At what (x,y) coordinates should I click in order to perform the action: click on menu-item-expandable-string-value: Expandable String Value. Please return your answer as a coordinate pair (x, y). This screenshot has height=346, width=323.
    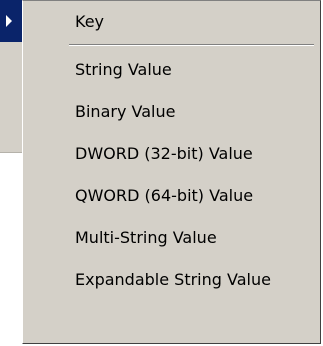
    Looking at the image, I should click on (172, 280).